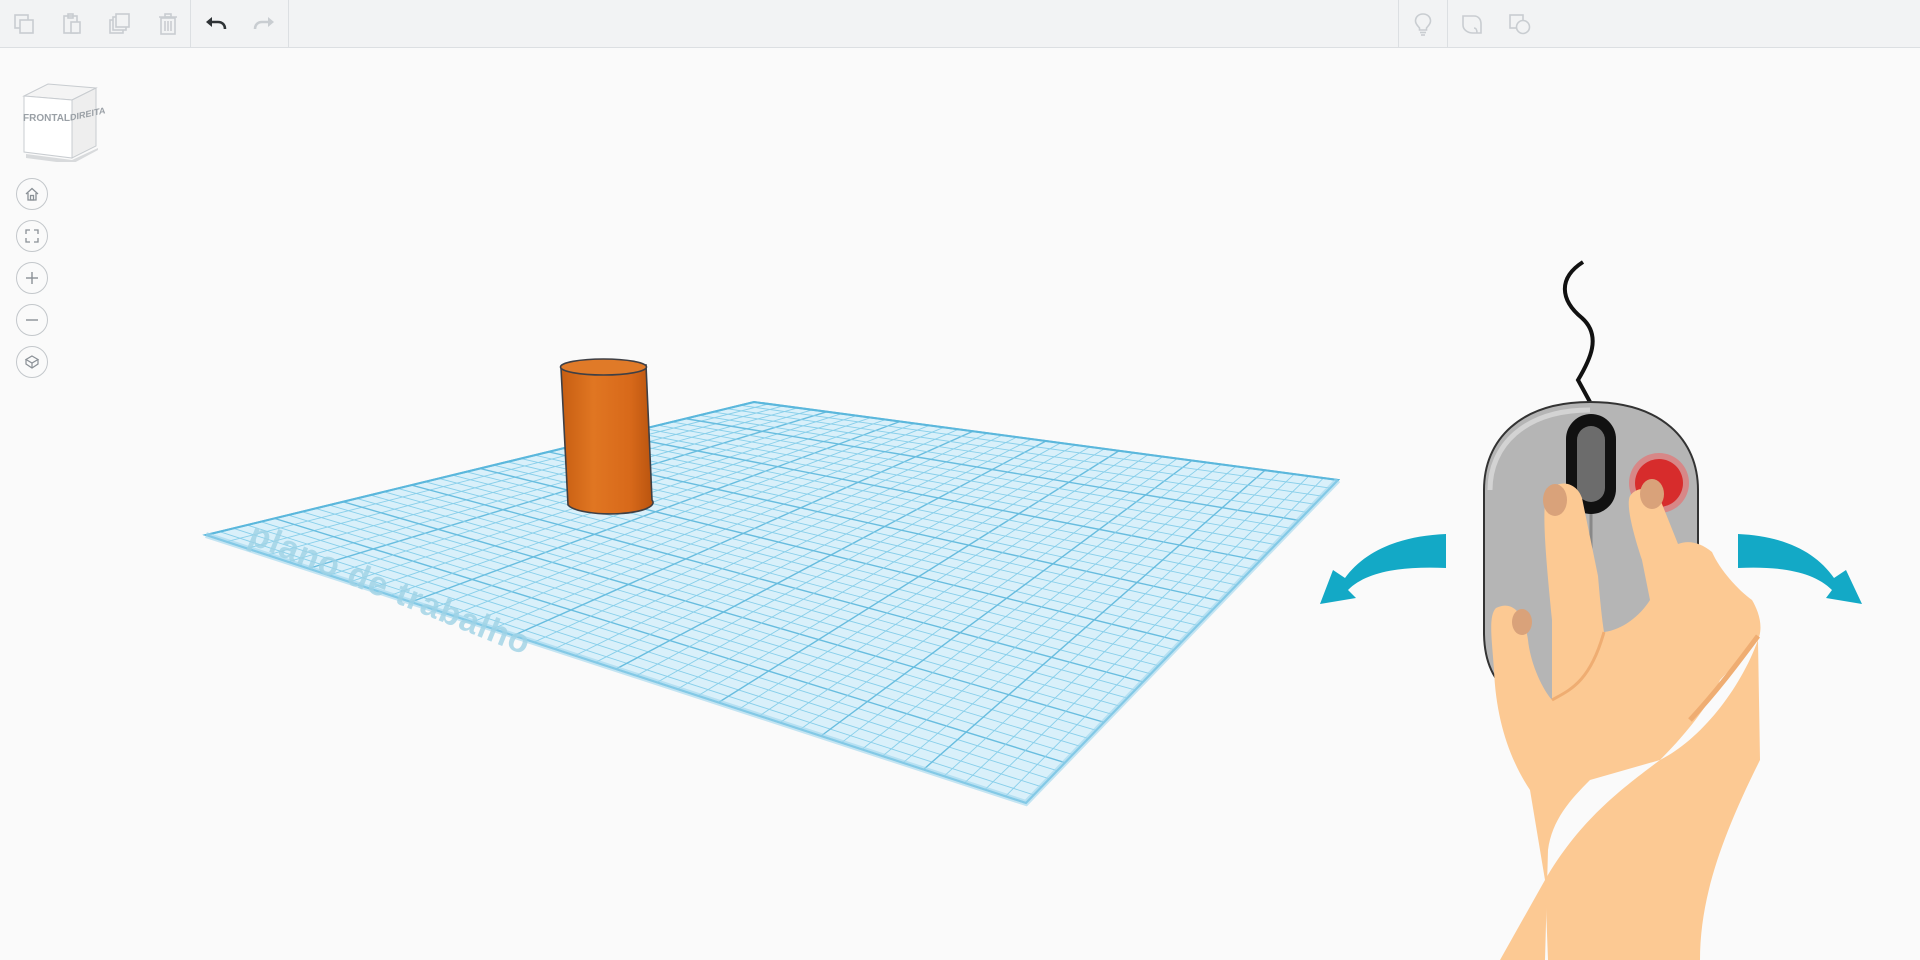 This screenshot has height=960, width=1920. I want to click on history-tools, so click(240, 24).